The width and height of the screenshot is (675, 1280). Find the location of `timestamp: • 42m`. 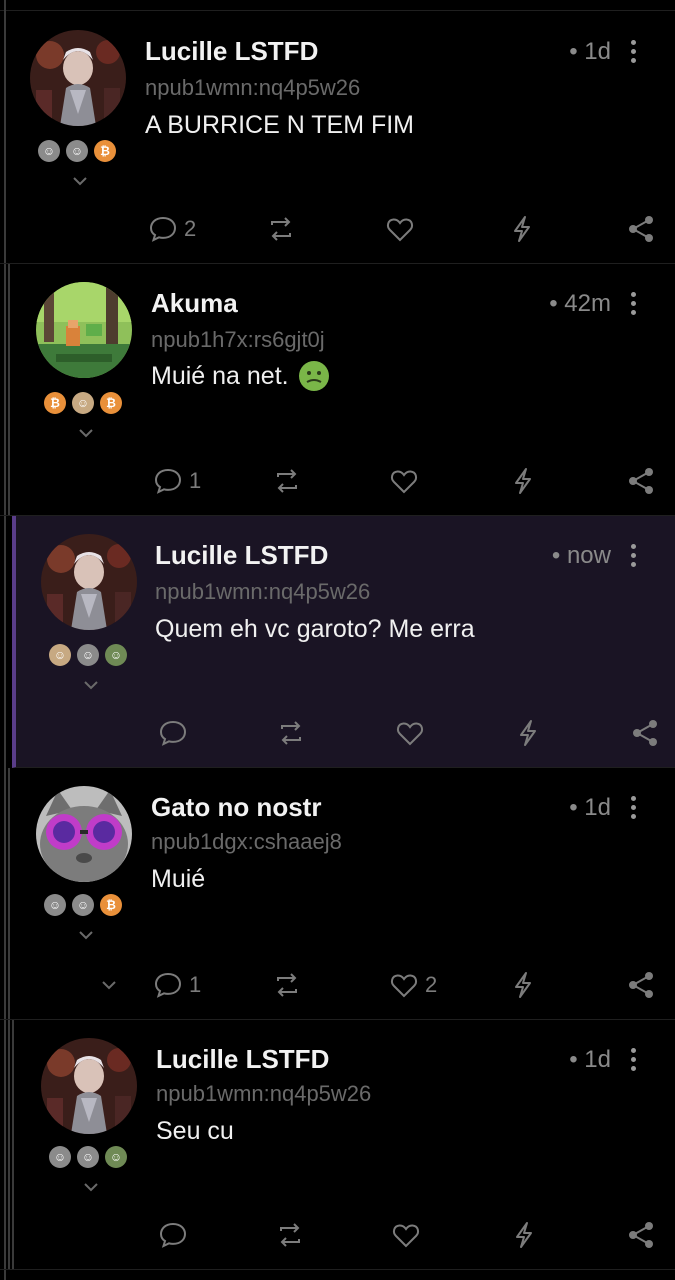

timestamp: • 42m is located at coordinates (580, 303).